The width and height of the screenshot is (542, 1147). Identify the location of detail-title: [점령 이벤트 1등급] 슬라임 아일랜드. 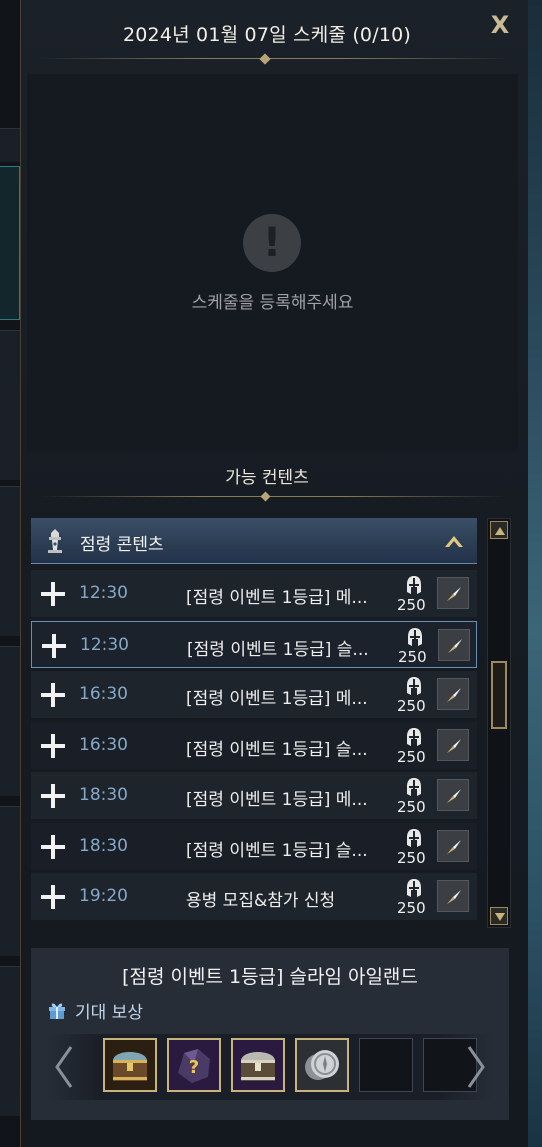
(270, 977).